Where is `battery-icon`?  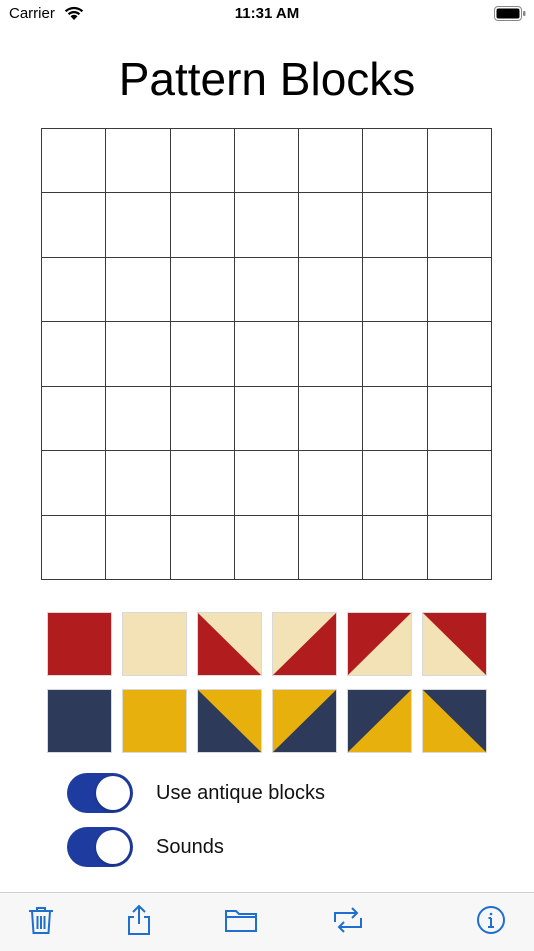 battery-icon is located at coordinates (510, 16).